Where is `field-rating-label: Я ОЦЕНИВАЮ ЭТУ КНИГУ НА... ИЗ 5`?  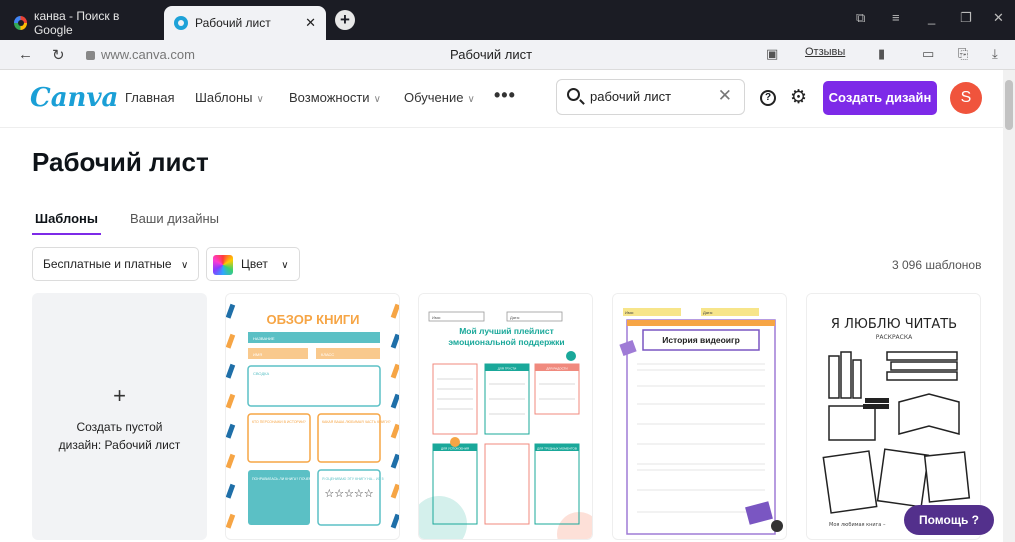
field-rating-label: Я ОЦЕНИВАЮ ЭТУ КНИГУ НА... ИЗ 5 is located at coordinates (353, 479).